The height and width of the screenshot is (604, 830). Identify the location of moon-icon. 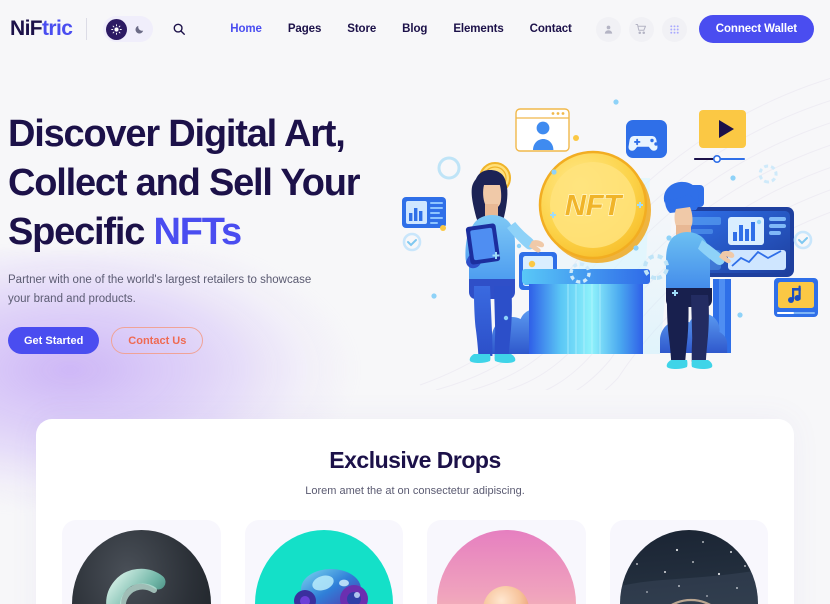
(139, 29).